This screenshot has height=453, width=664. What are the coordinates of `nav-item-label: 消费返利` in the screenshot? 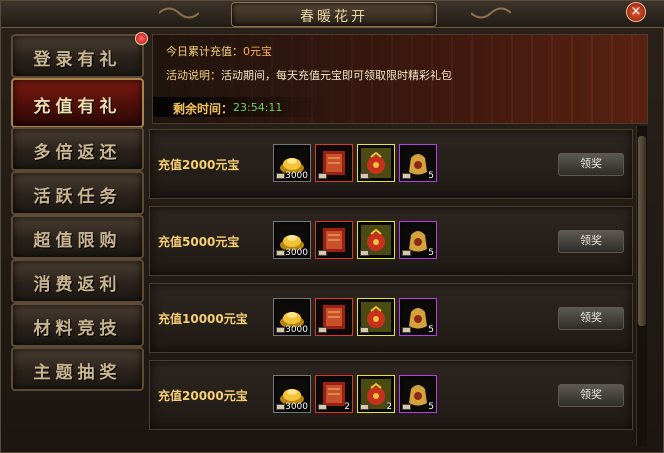 It's located at (77, 285).